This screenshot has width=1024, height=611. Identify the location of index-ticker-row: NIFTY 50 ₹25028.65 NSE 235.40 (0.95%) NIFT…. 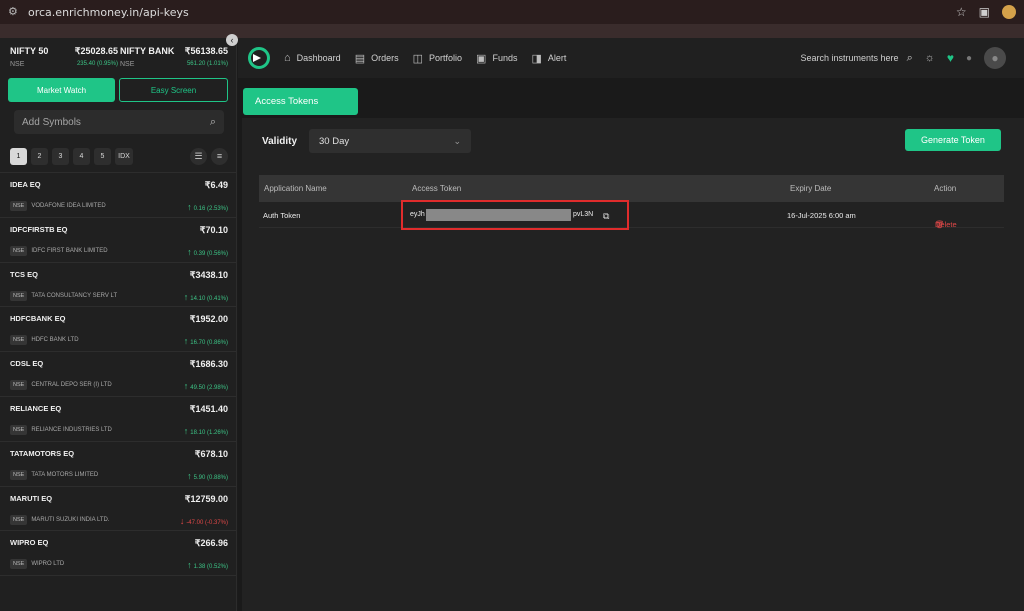
(118, 55).